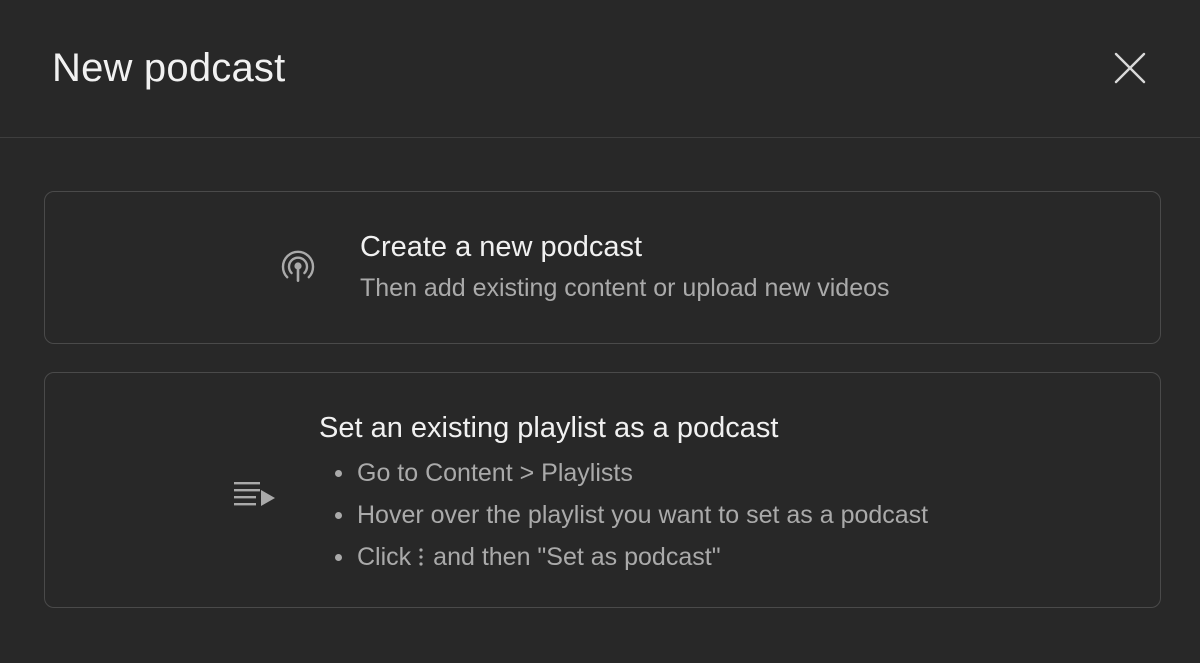 The width and height of the screenshot is (1200, 663). What do you see at coordinates (577, 557) in the screenshot?
I see `step-text-suffix: and then "Set as podcast"` at bounding box center [577, 557].